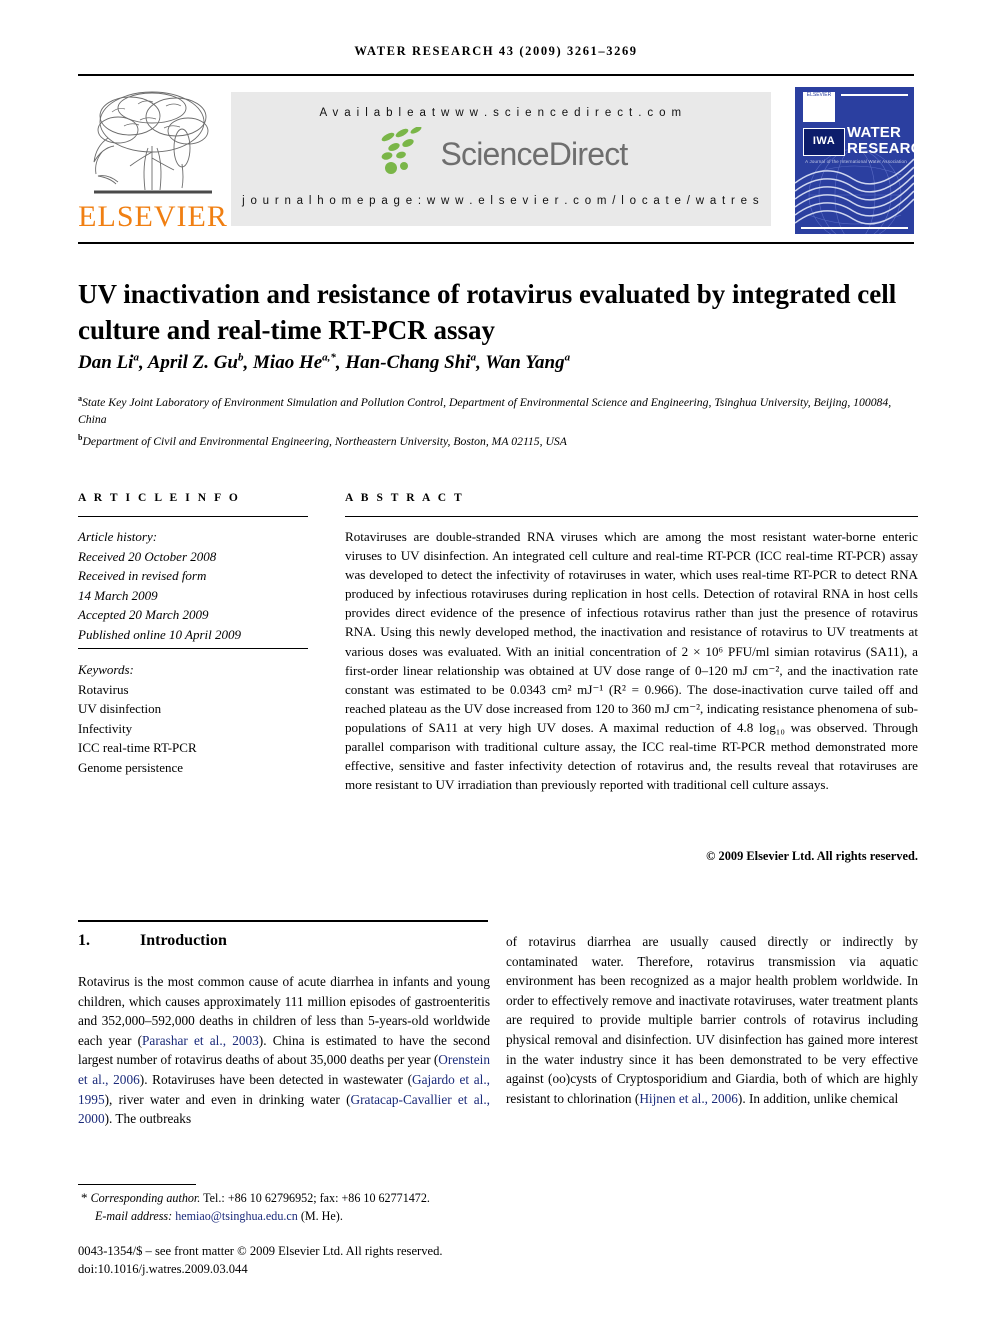 The width and height of the screenshot is (992, 1323). Describe the element at coordinates (137, 747) in the screenshot. I see `keyword-item: ICC real-time RT-PCR` at that location.